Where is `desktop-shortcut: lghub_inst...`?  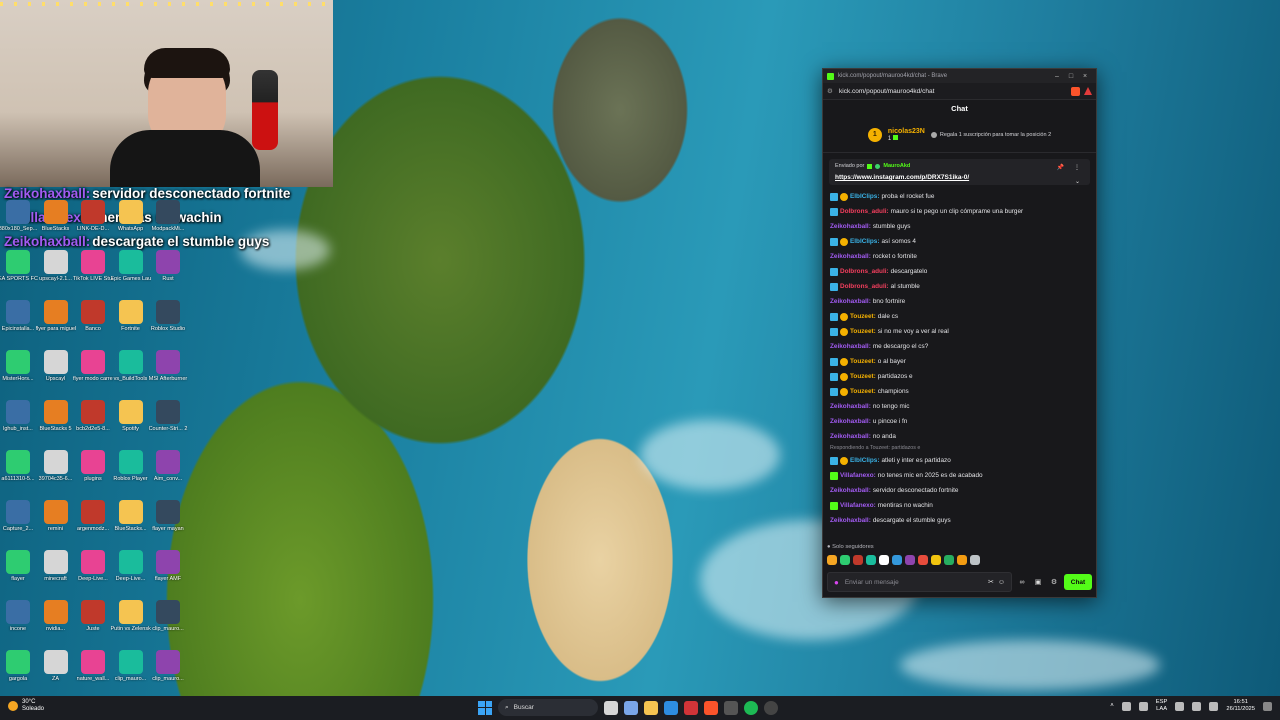 desktop-shortcut: lghub_inst... is located at coordinates (19, 416).